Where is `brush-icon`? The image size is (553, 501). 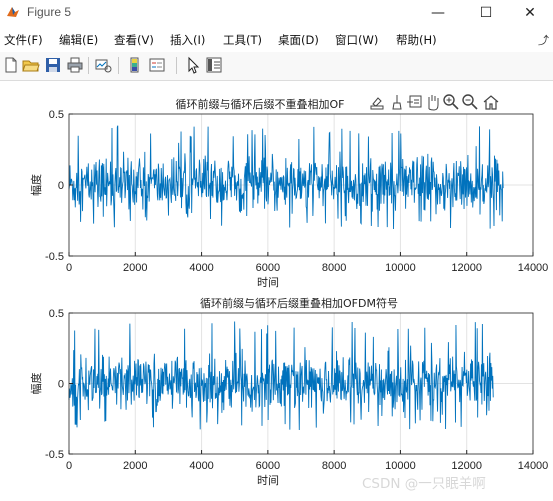 brush-icon is located at coordinates (397, 102).